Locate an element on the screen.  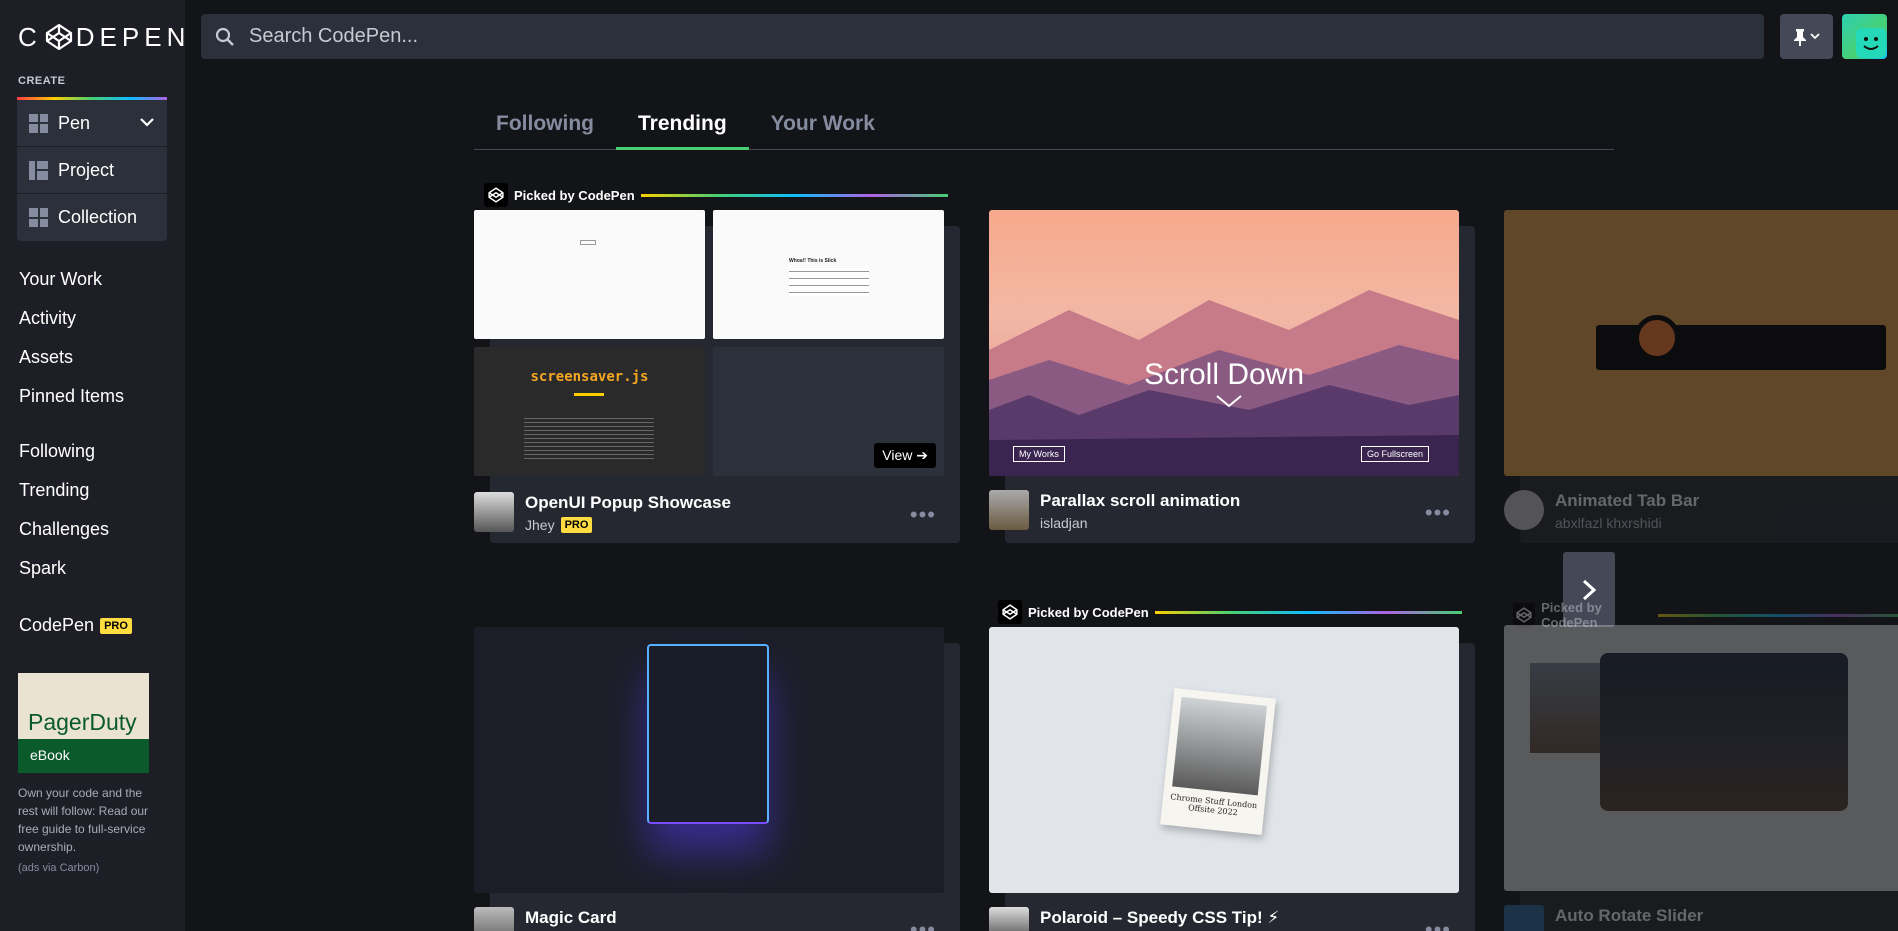
nav-challenges: Challenges is located at coordinates (64, 529).